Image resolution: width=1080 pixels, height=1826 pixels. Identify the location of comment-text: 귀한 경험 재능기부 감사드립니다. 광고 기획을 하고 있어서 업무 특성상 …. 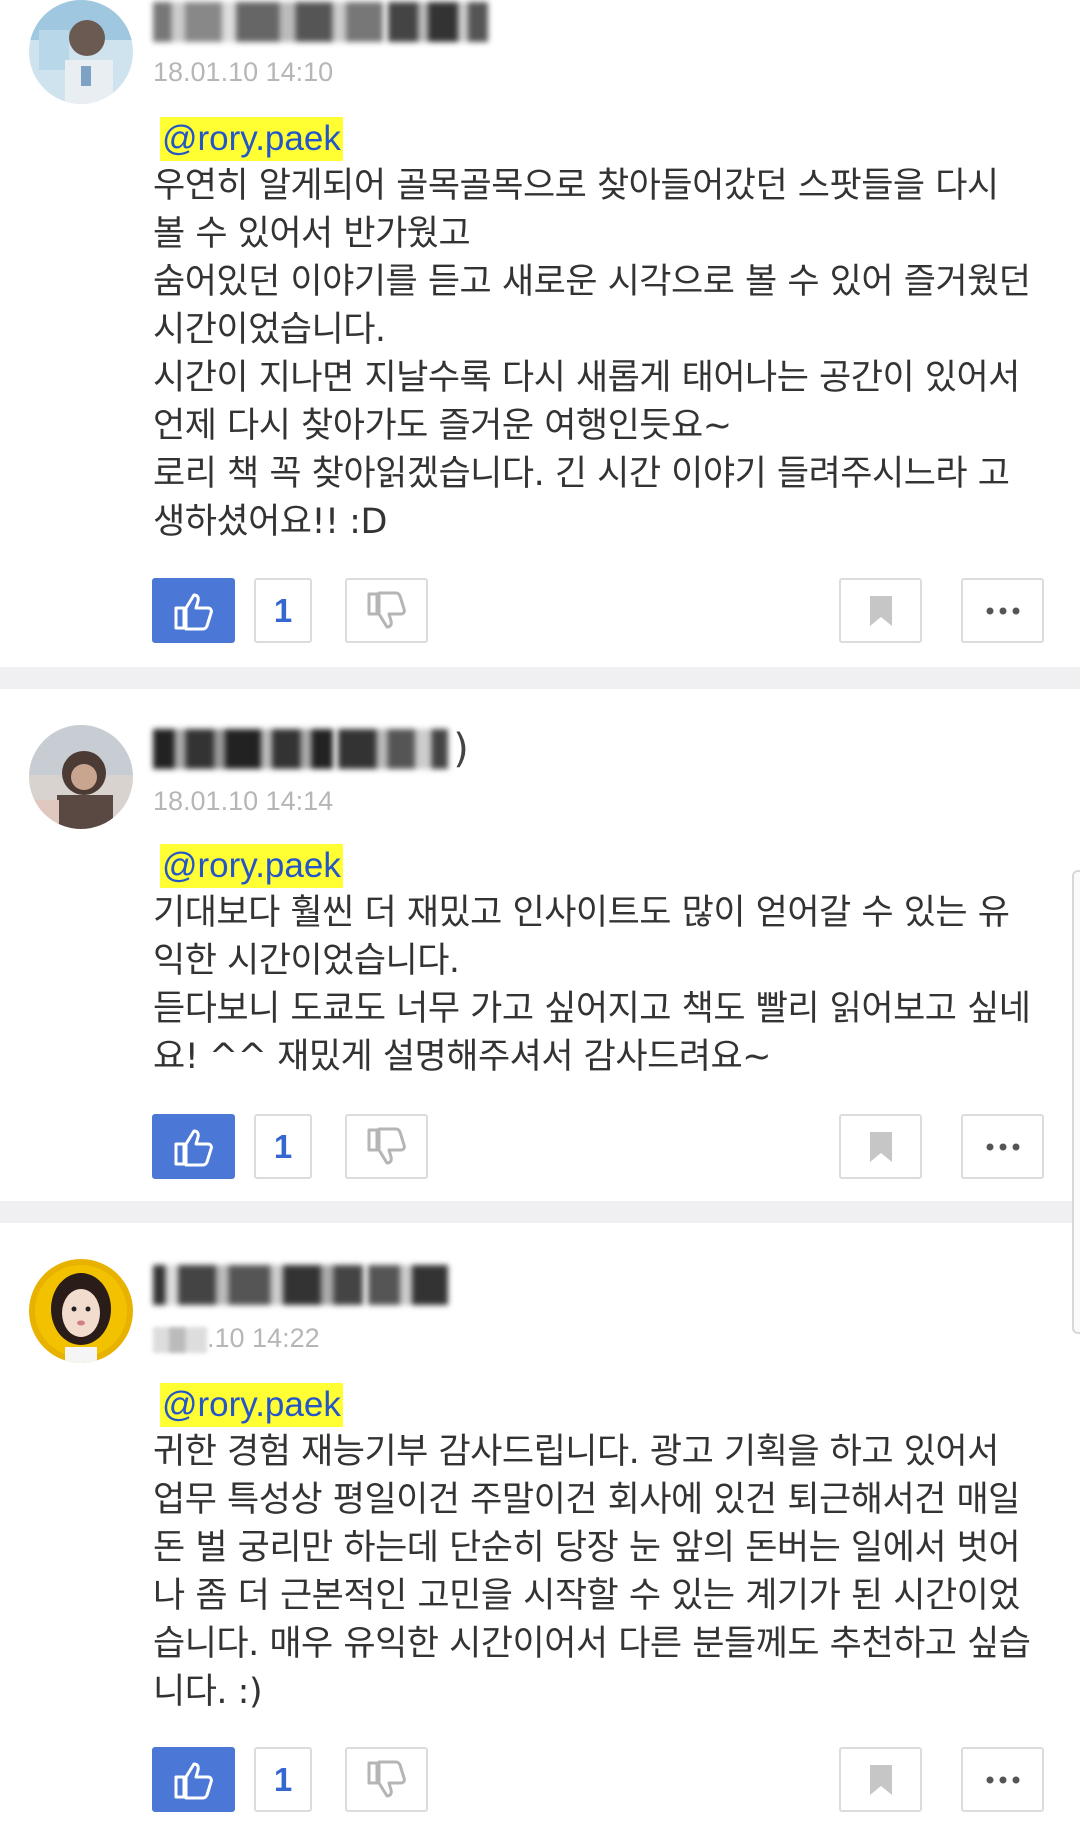
(592, 1572).